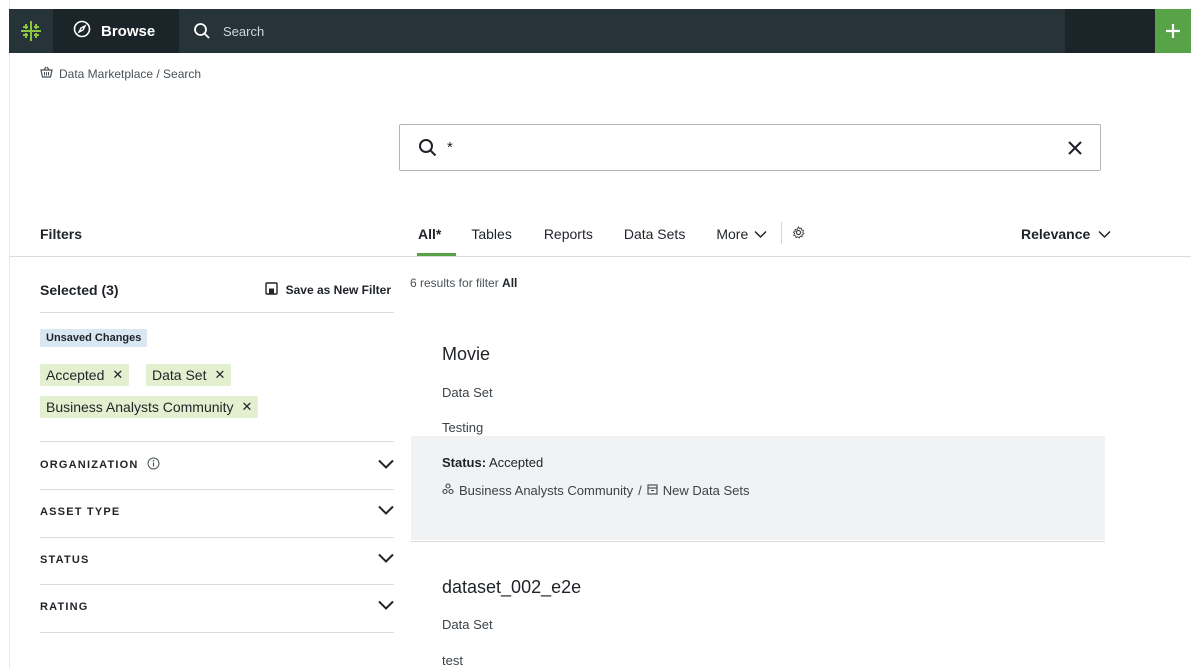  Describe the element at coordinates (758, 616) in the screenshot. I see `result-card: dataset_002_e2e Data Set test` at that location.